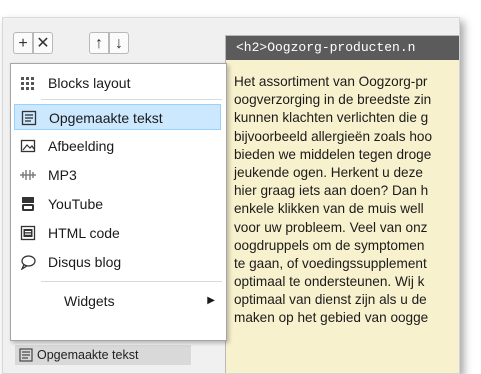 This screenshot has height=374, width=481. What do you see at coordinates (99, 43) in the screenshot?
I see `move-up-button: ↑` at bounding box center [99, 43].